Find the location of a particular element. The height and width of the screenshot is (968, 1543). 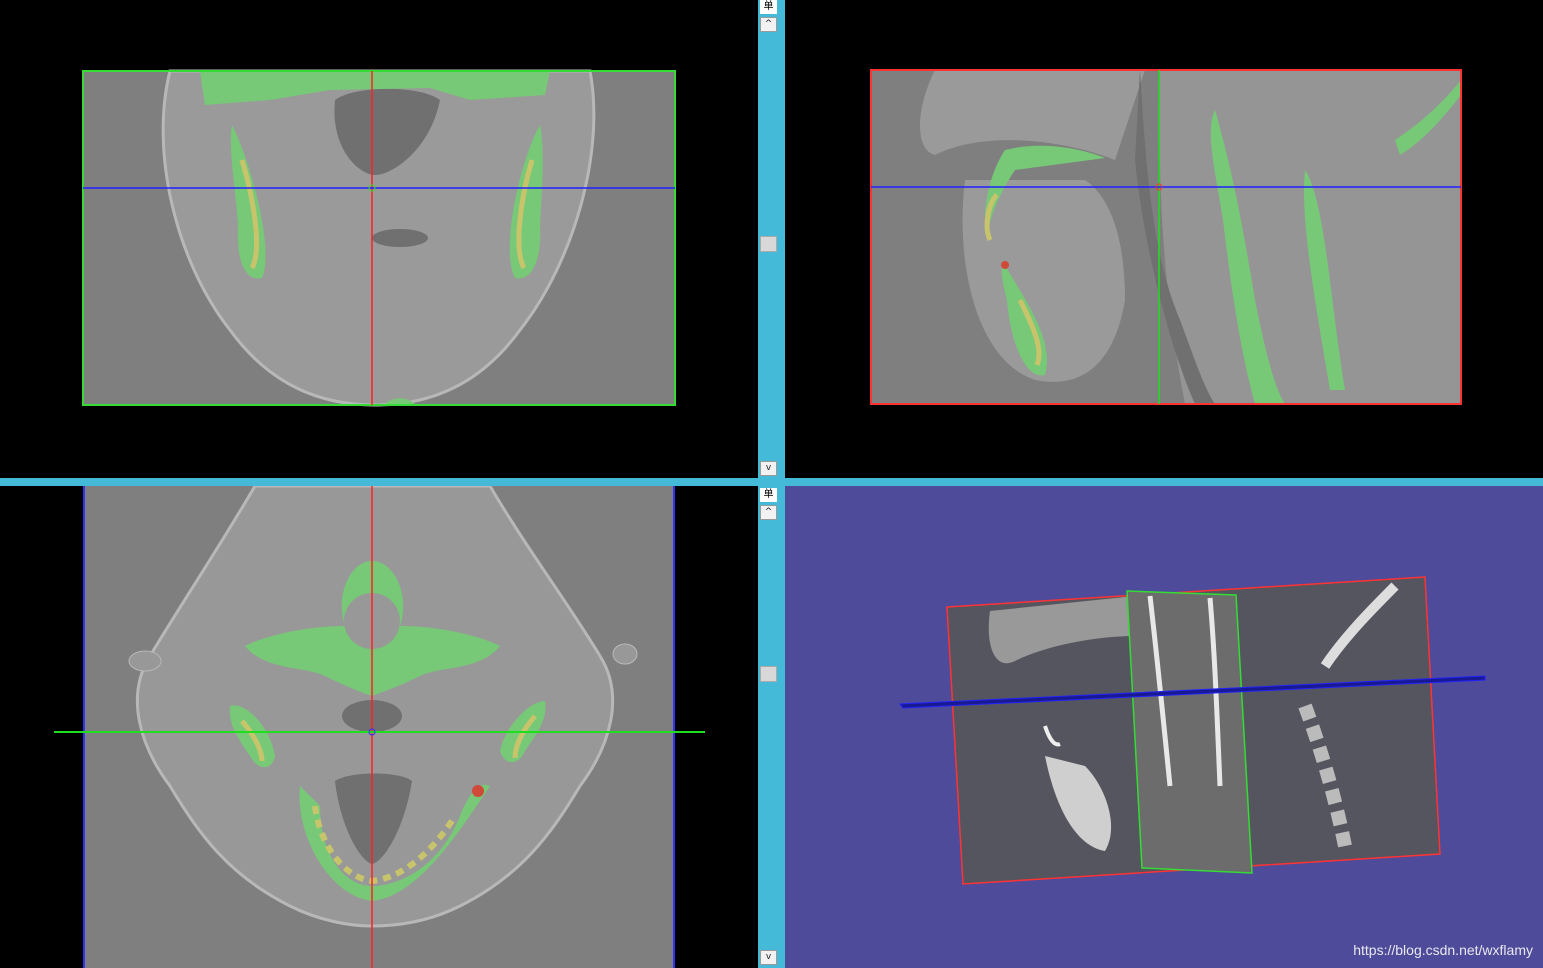

axial-left-ear is located at coordinates (145, 661).